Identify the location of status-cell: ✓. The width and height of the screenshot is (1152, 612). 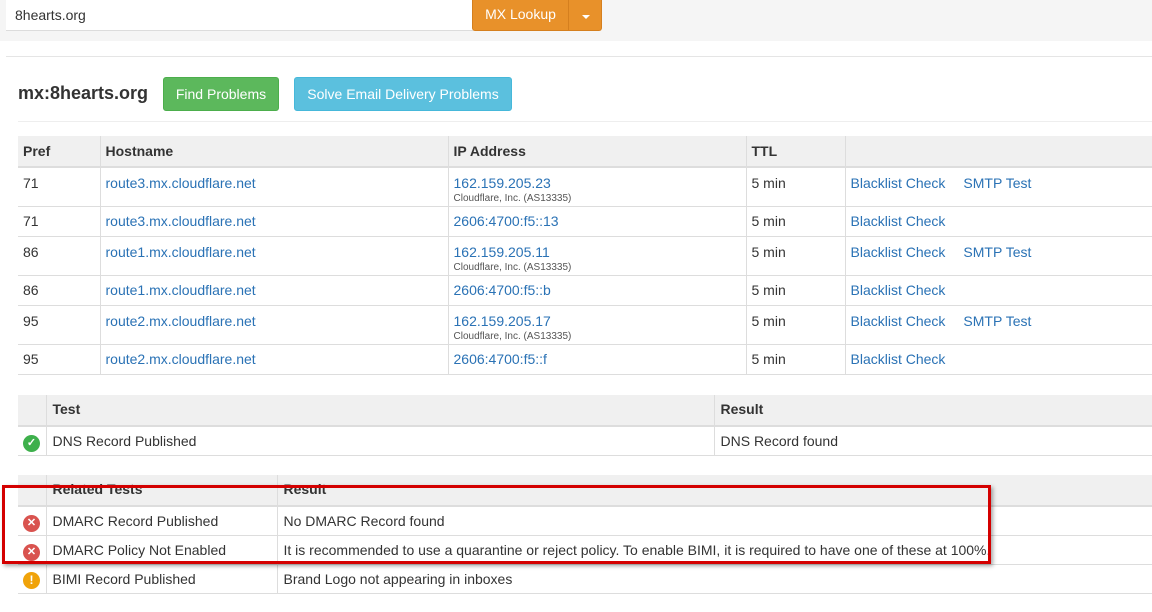
(32, 441).